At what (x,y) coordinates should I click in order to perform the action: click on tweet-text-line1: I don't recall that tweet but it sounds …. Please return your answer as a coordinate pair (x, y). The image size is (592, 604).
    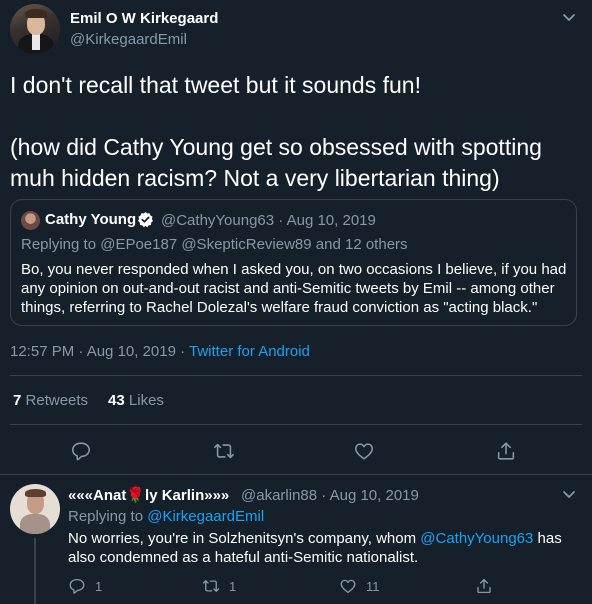
    Looking at the image, I should click on (215, 85).